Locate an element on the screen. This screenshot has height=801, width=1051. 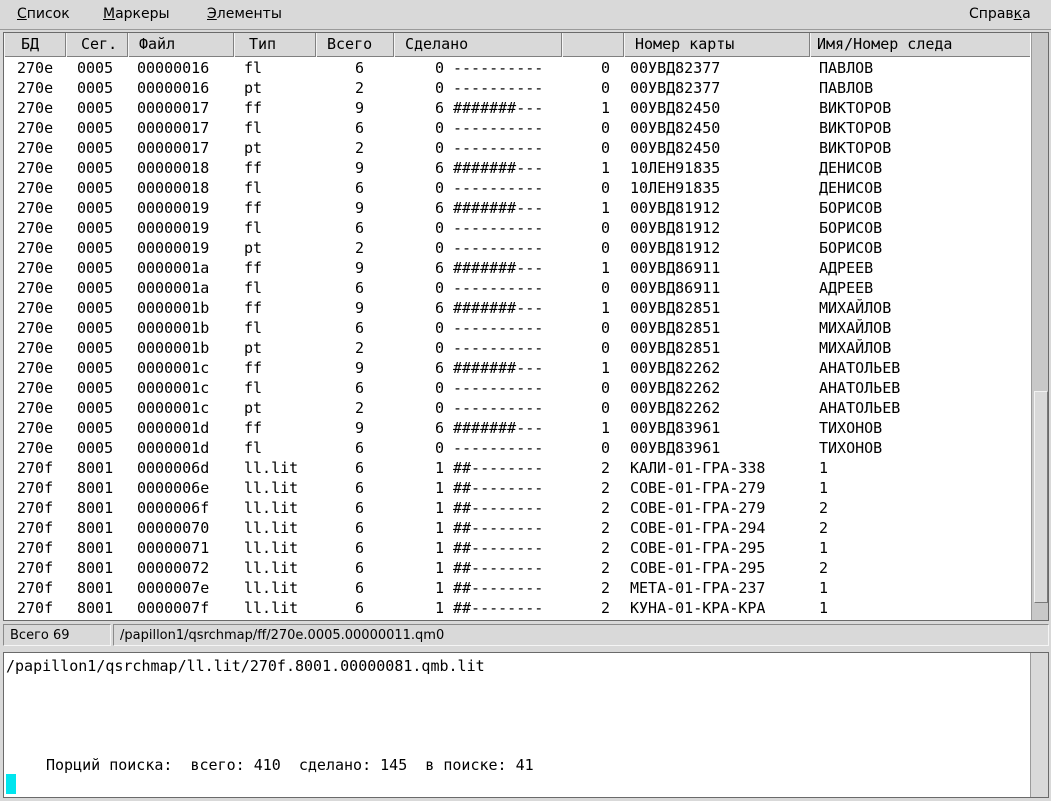
cell-type: ff is located at coordinates (253, 208).